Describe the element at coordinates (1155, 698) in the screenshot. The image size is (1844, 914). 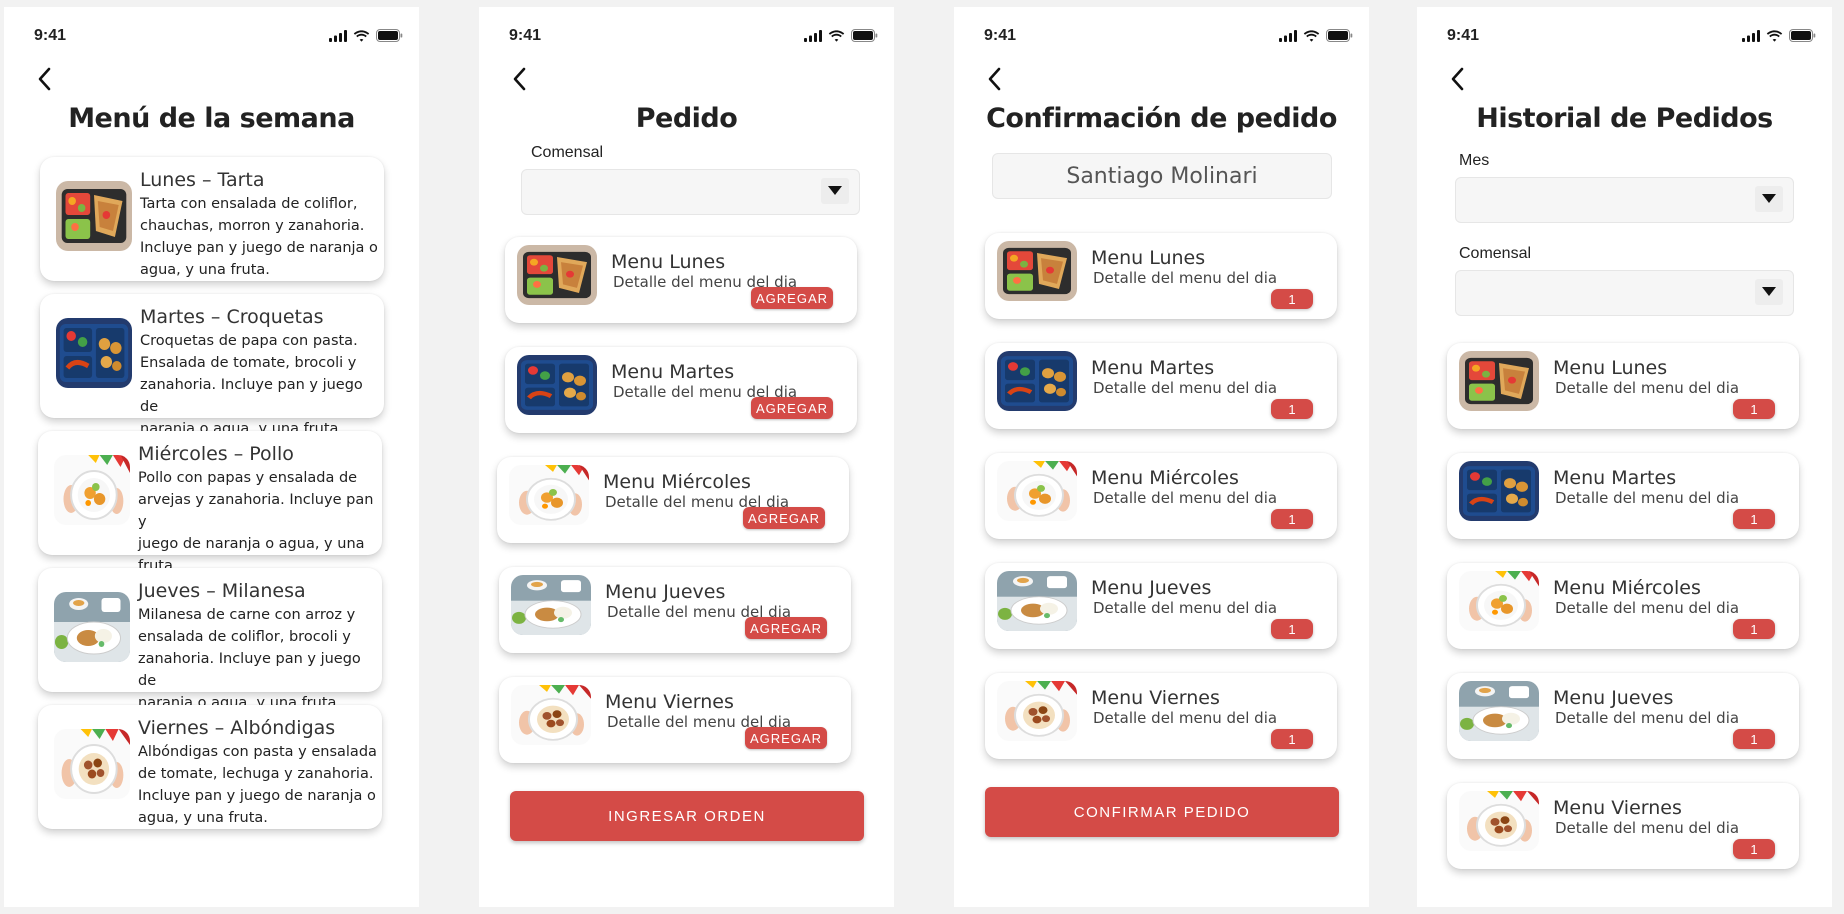
I see `confirm-card-title: Menu Viernes` at that location.